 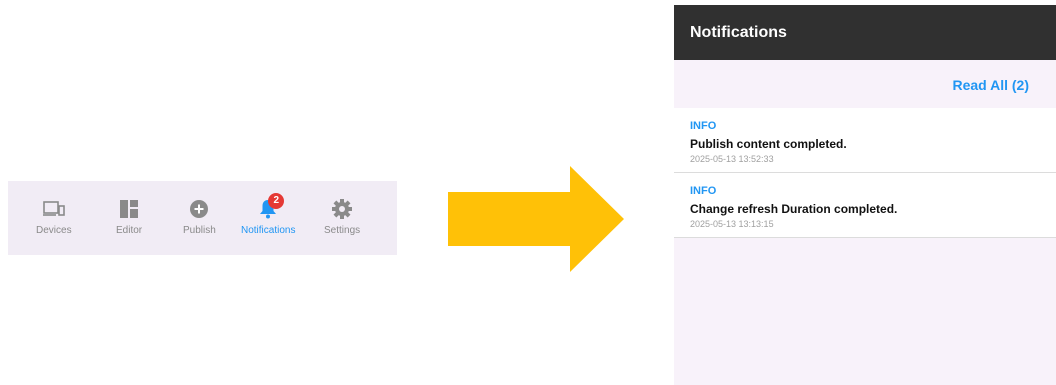 What do you see at coordinates (54, 230) in the screenshot?
I see `nav-label-devices: Devices` at bounding box center [54, 230].